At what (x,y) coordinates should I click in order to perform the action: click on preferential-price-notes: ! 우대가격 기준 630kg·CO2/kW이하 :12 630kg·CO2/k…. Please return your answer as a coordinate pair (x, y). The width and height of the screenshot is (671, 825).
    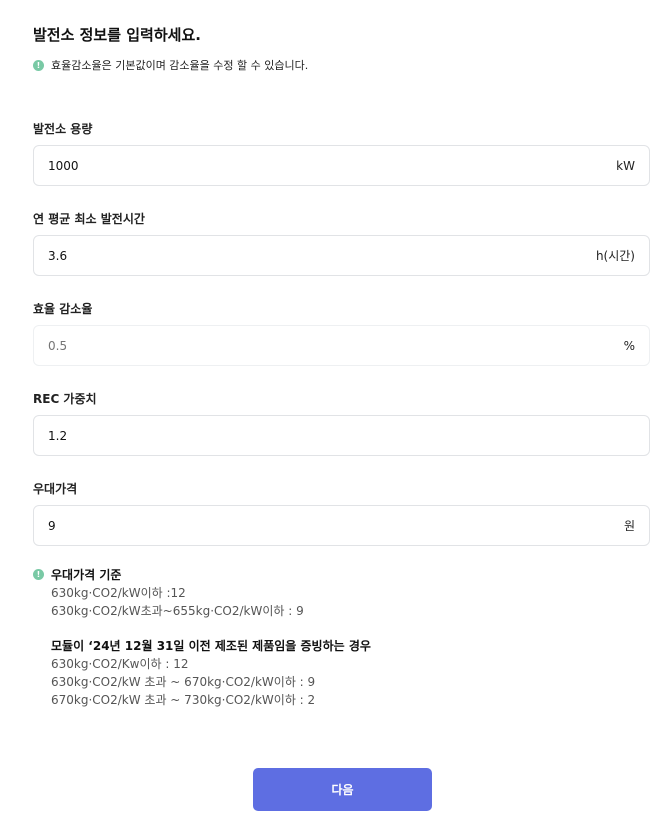
    Looking at the image, I should click on (202, 637).